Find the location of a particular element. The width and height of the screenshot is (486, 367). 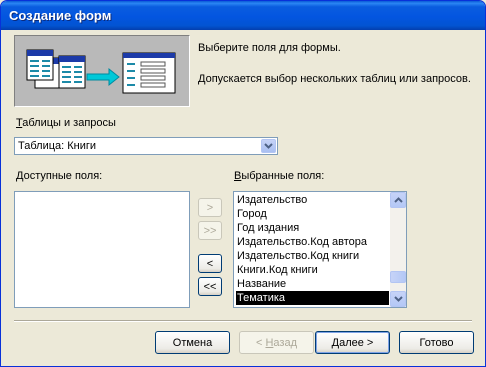

back-button: < Назад is located at coordinates (276, 342).